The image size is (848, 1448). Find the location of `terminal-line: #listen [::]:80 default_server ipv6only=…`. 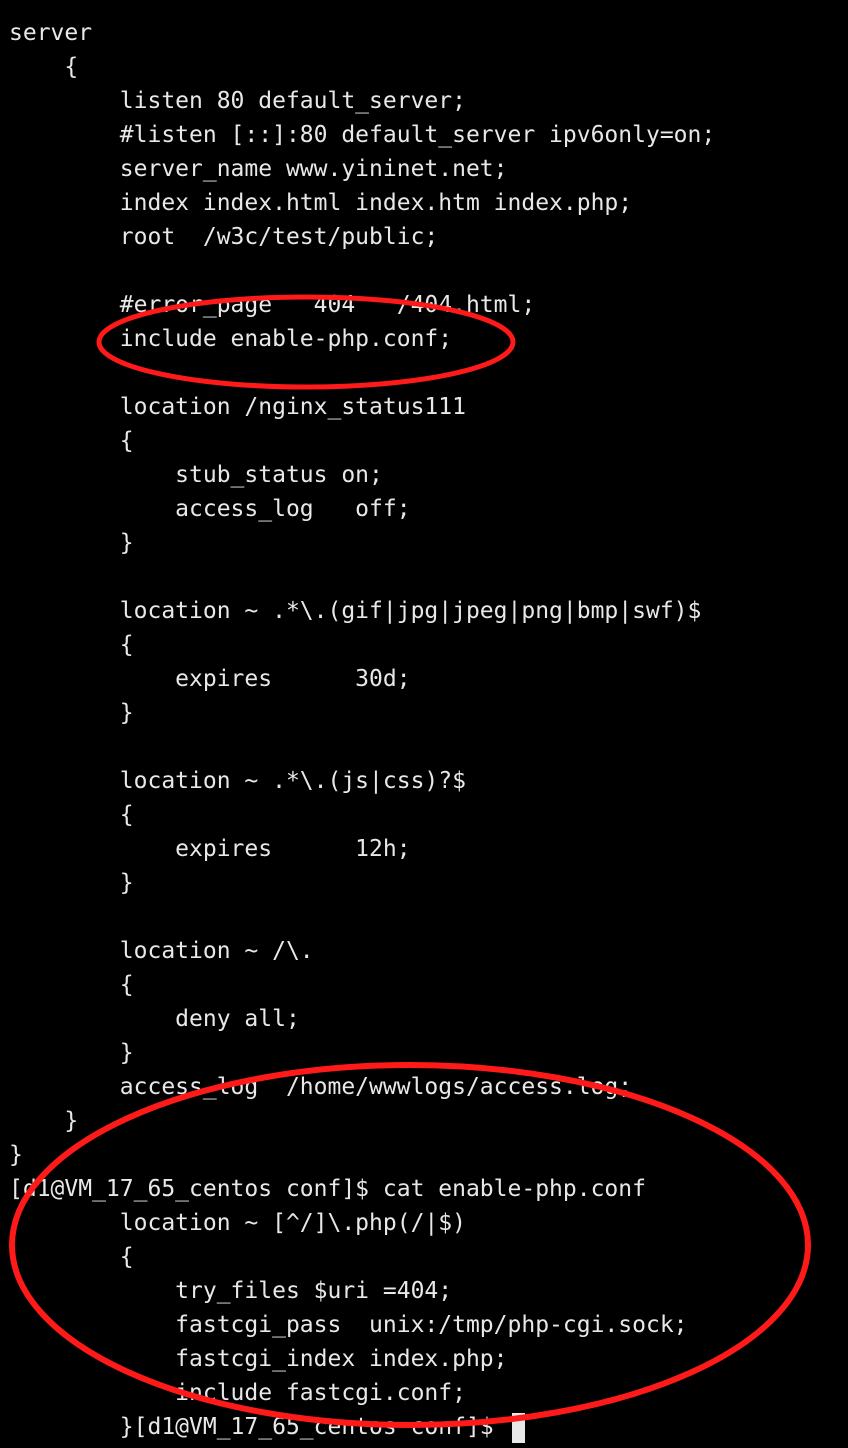

terminal-line: #listen [::]:80 default_server ipv6only=… is located at coordinates (362, 135).